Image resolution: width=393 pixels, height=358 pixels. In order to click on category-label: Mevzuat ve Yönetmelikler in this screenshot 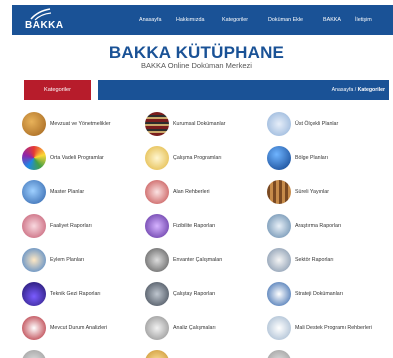, I will do `click(80, 124)`.